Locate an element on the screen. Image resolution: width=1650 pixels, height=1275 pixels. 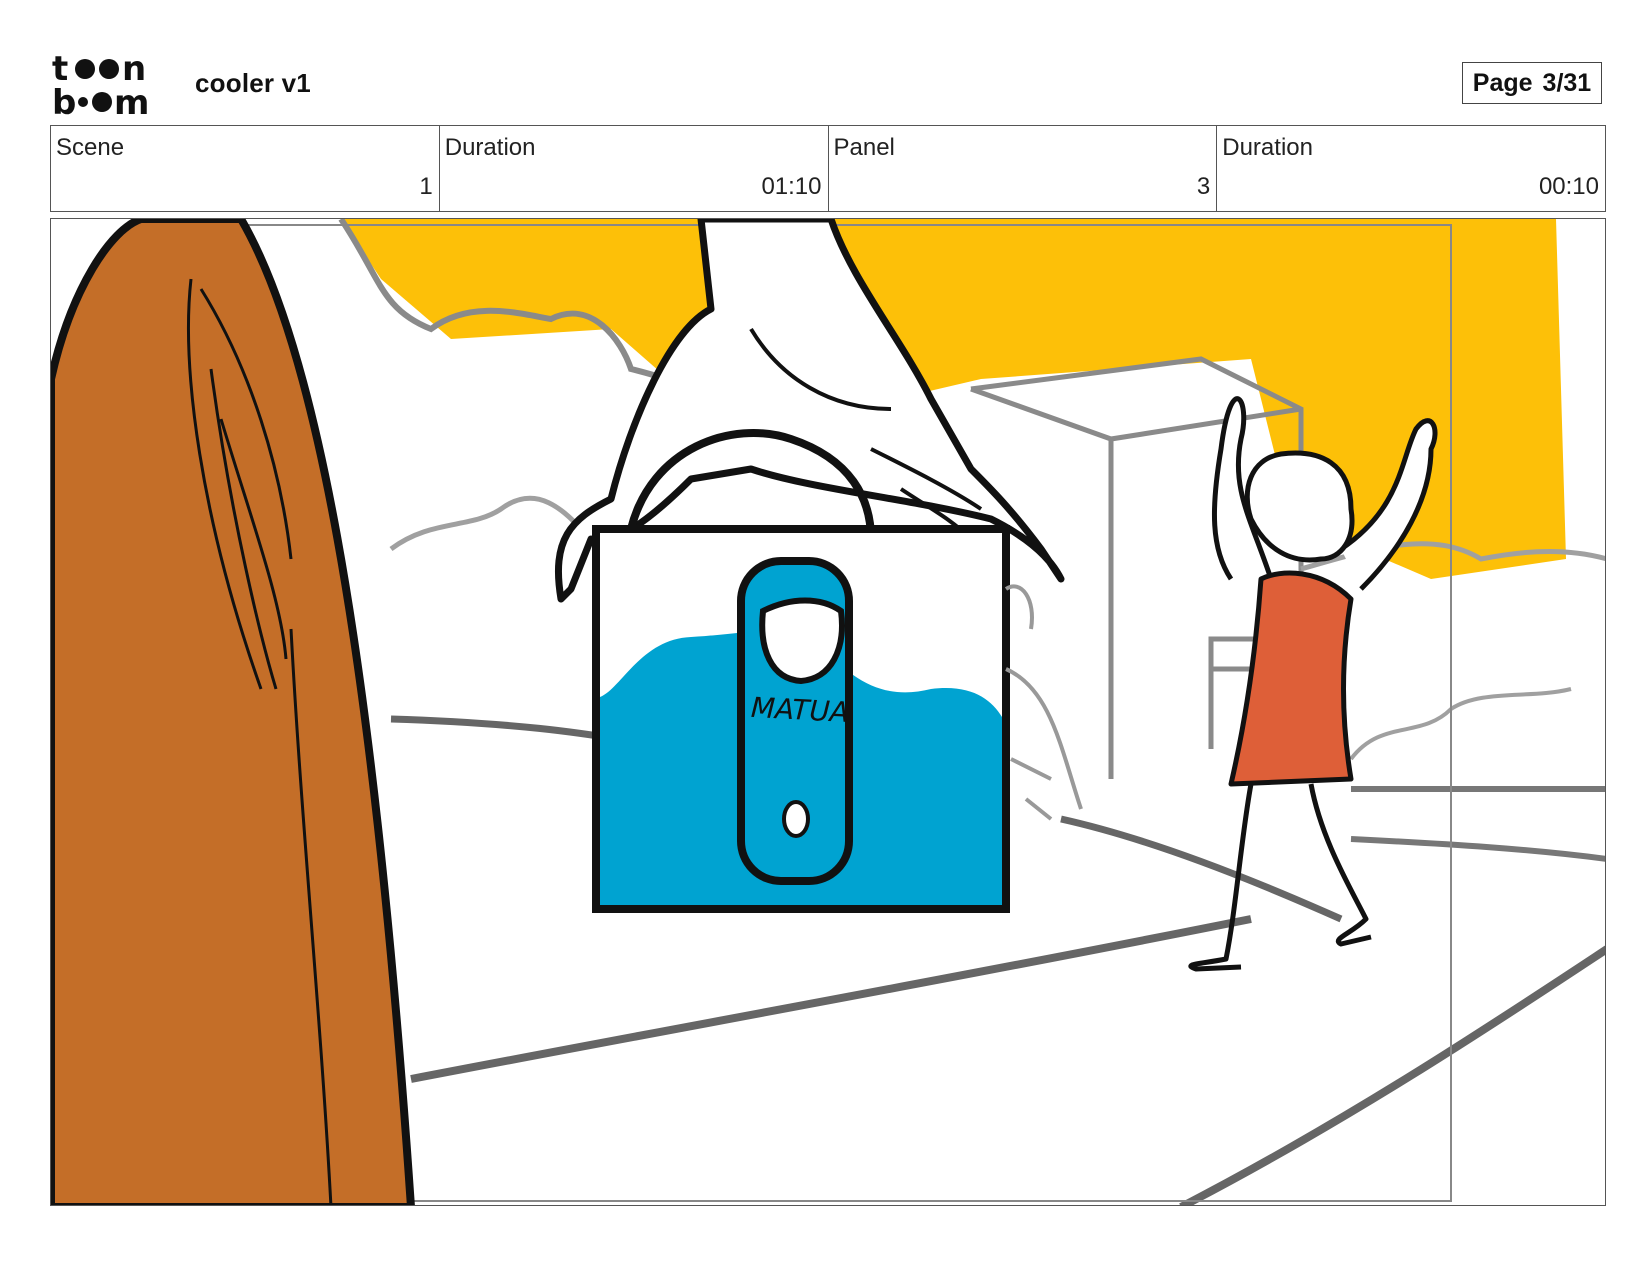
scene-duration-label: Duration is located at coordinates (490, 147).